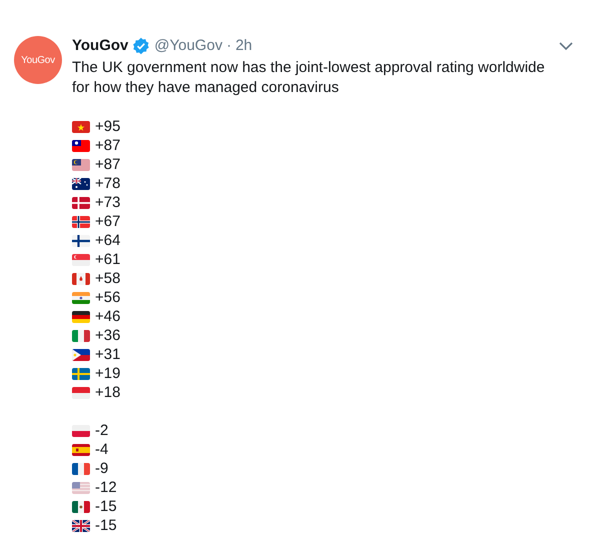 The width and height of the screenshot is (593, 536). I want to click on rating-value: +31, so click(107, 354).